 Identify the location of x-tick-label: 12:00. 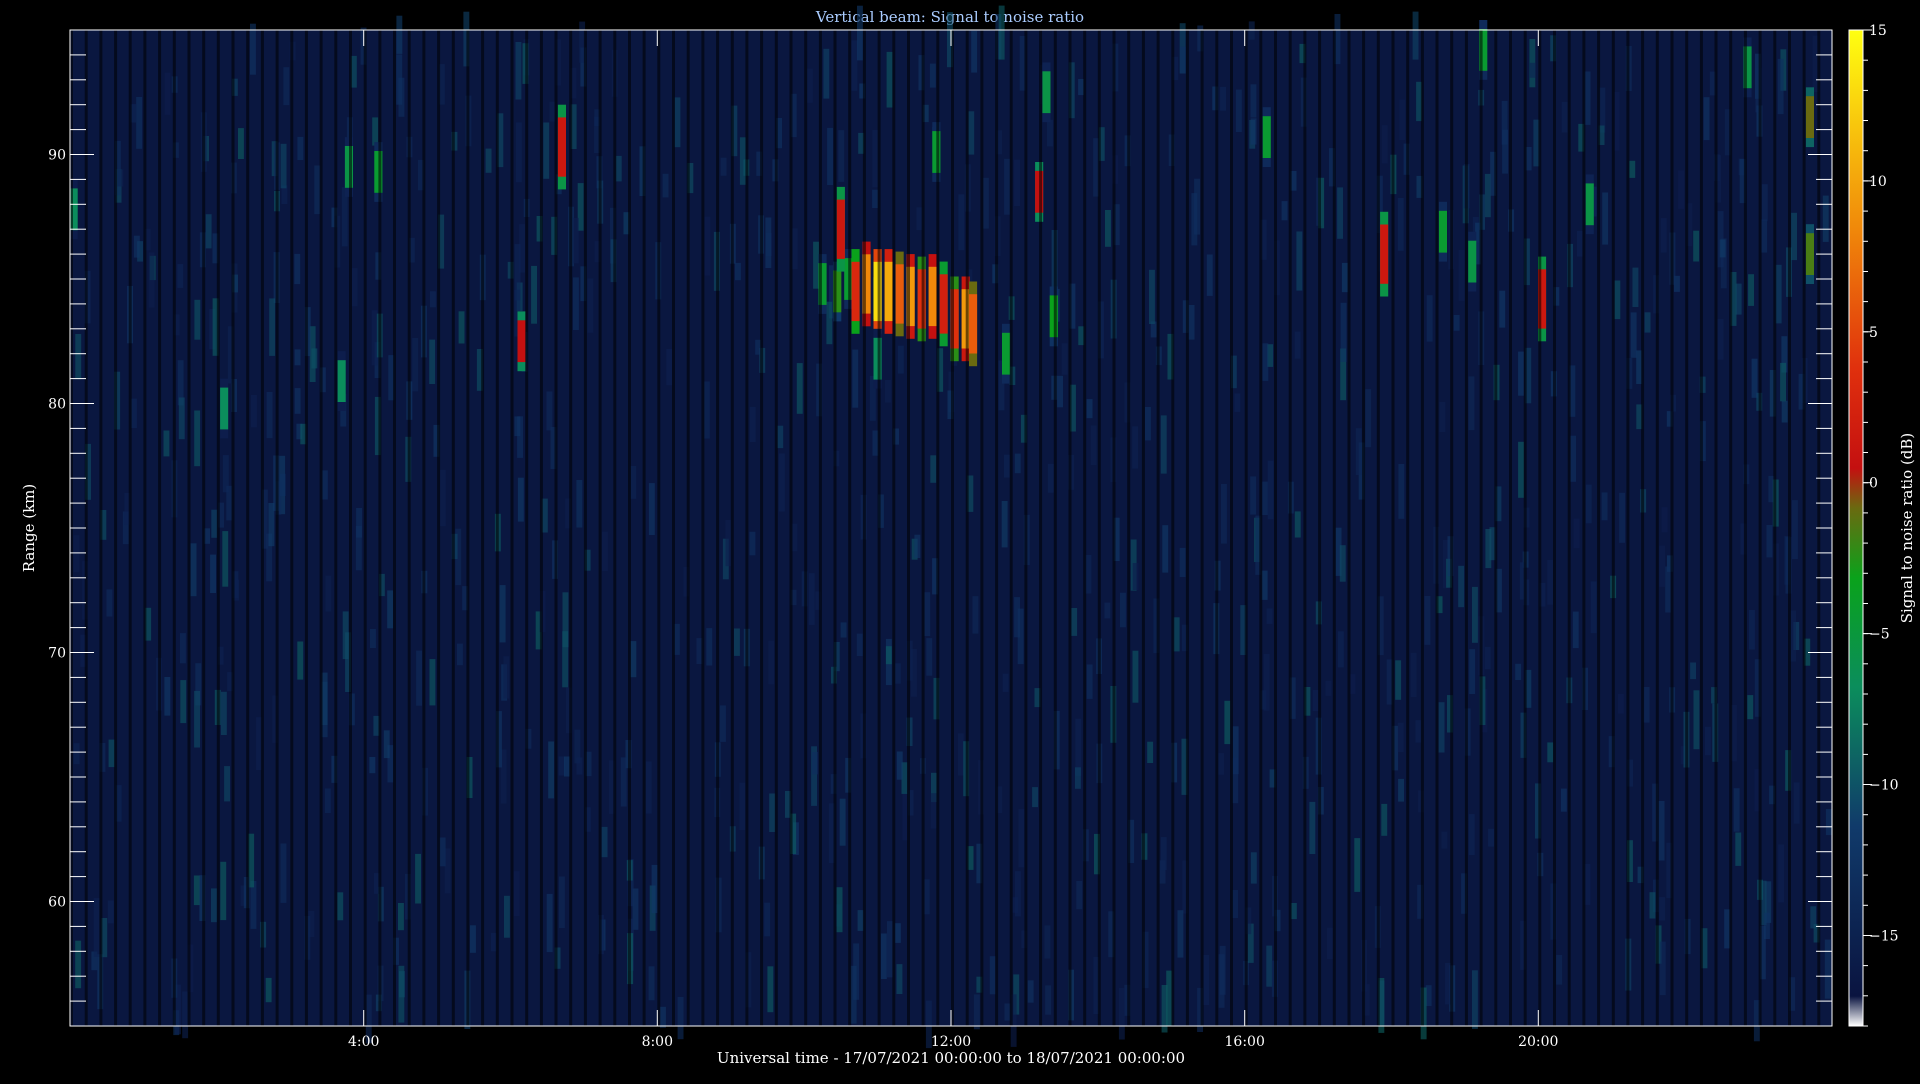
(951, 1042).